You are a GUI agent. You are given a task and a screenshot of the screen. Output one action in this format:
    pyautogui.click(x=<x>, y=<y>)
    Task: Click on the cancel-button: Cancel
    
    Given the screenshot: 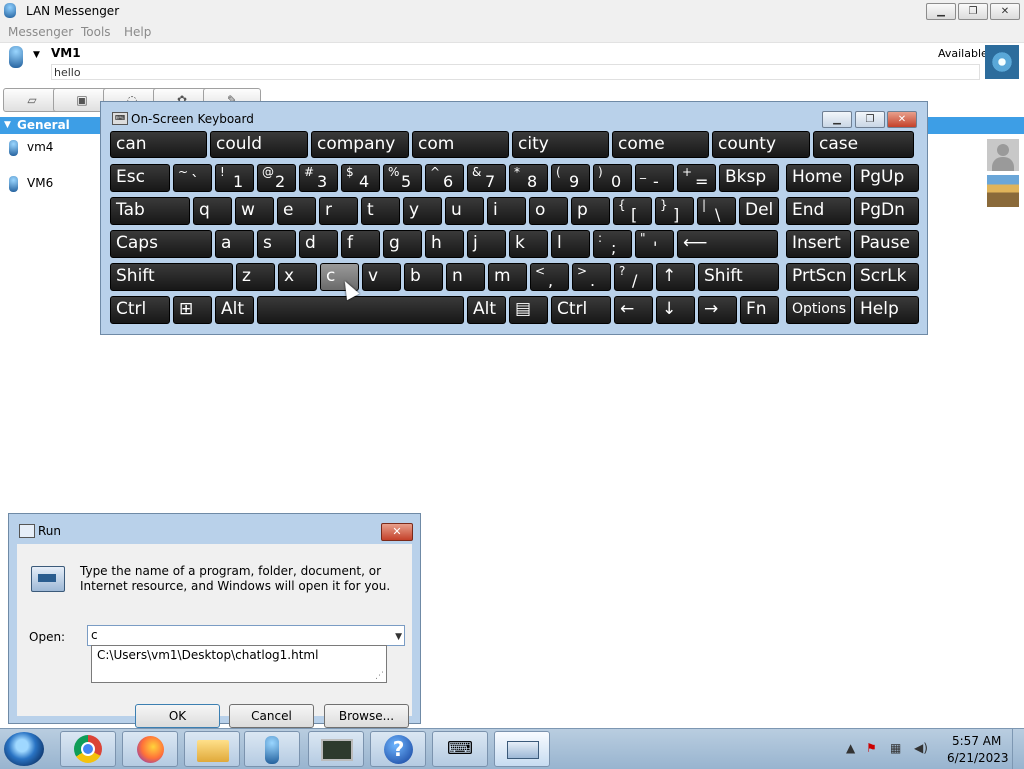 What is the action you would take?
    pyautogui.click(x=271, y=716)
    